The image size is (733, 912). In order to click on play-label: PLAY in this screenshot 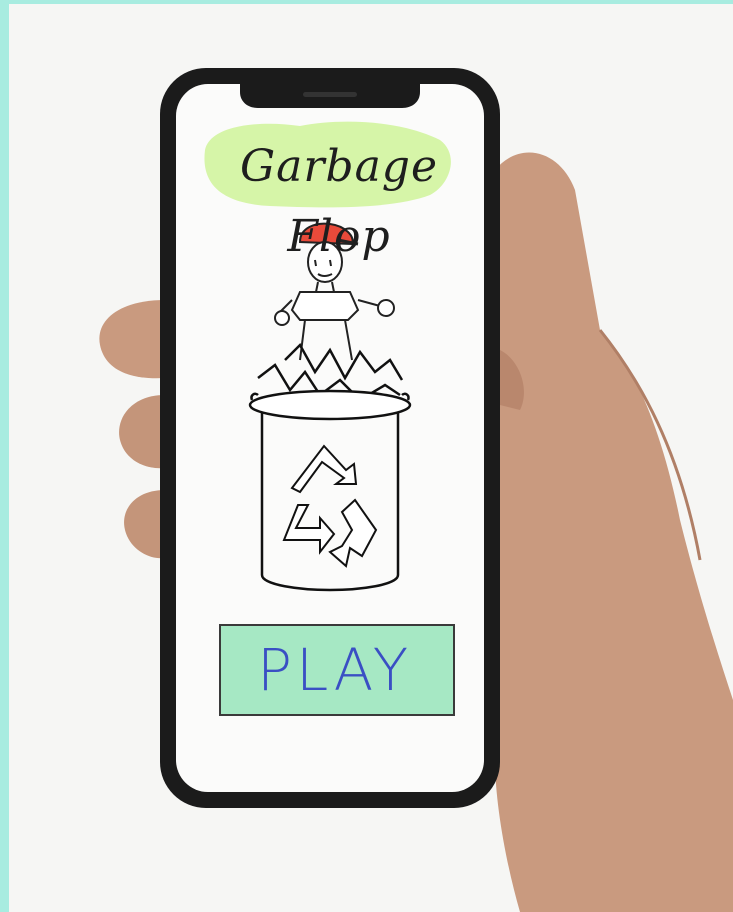, I will do `click(335, 670)`.